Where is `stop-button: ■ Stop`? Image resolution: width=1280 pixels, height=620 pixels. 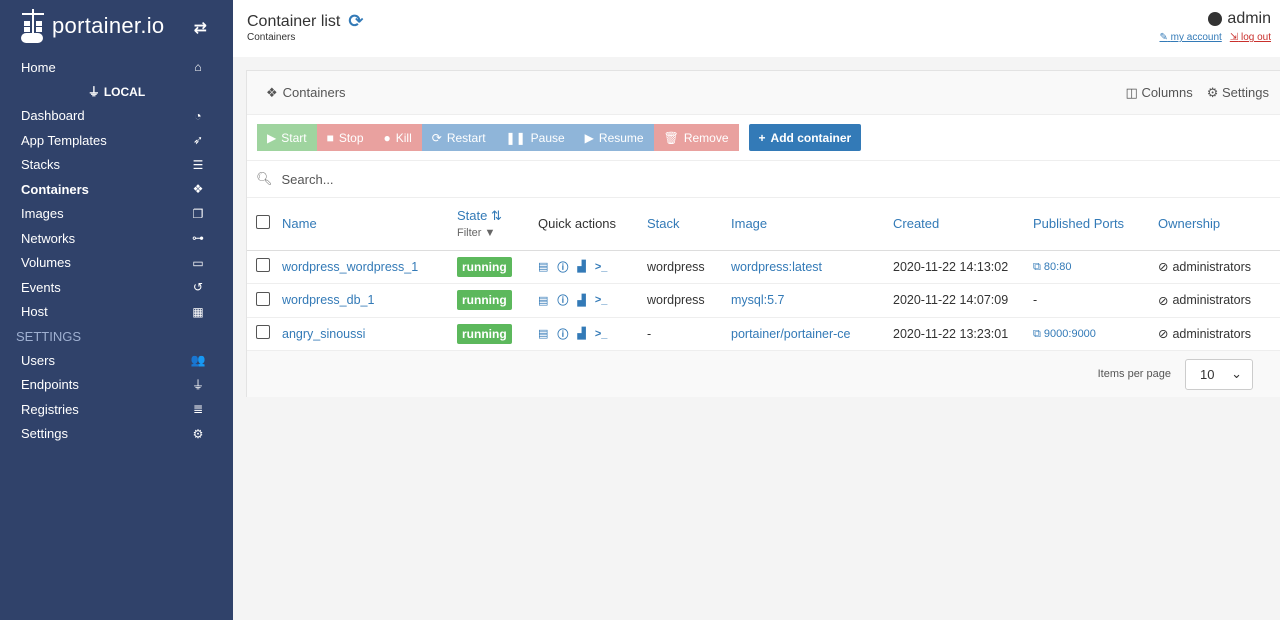
stop-button: ■ Stop is located at coordinates (345, 137).